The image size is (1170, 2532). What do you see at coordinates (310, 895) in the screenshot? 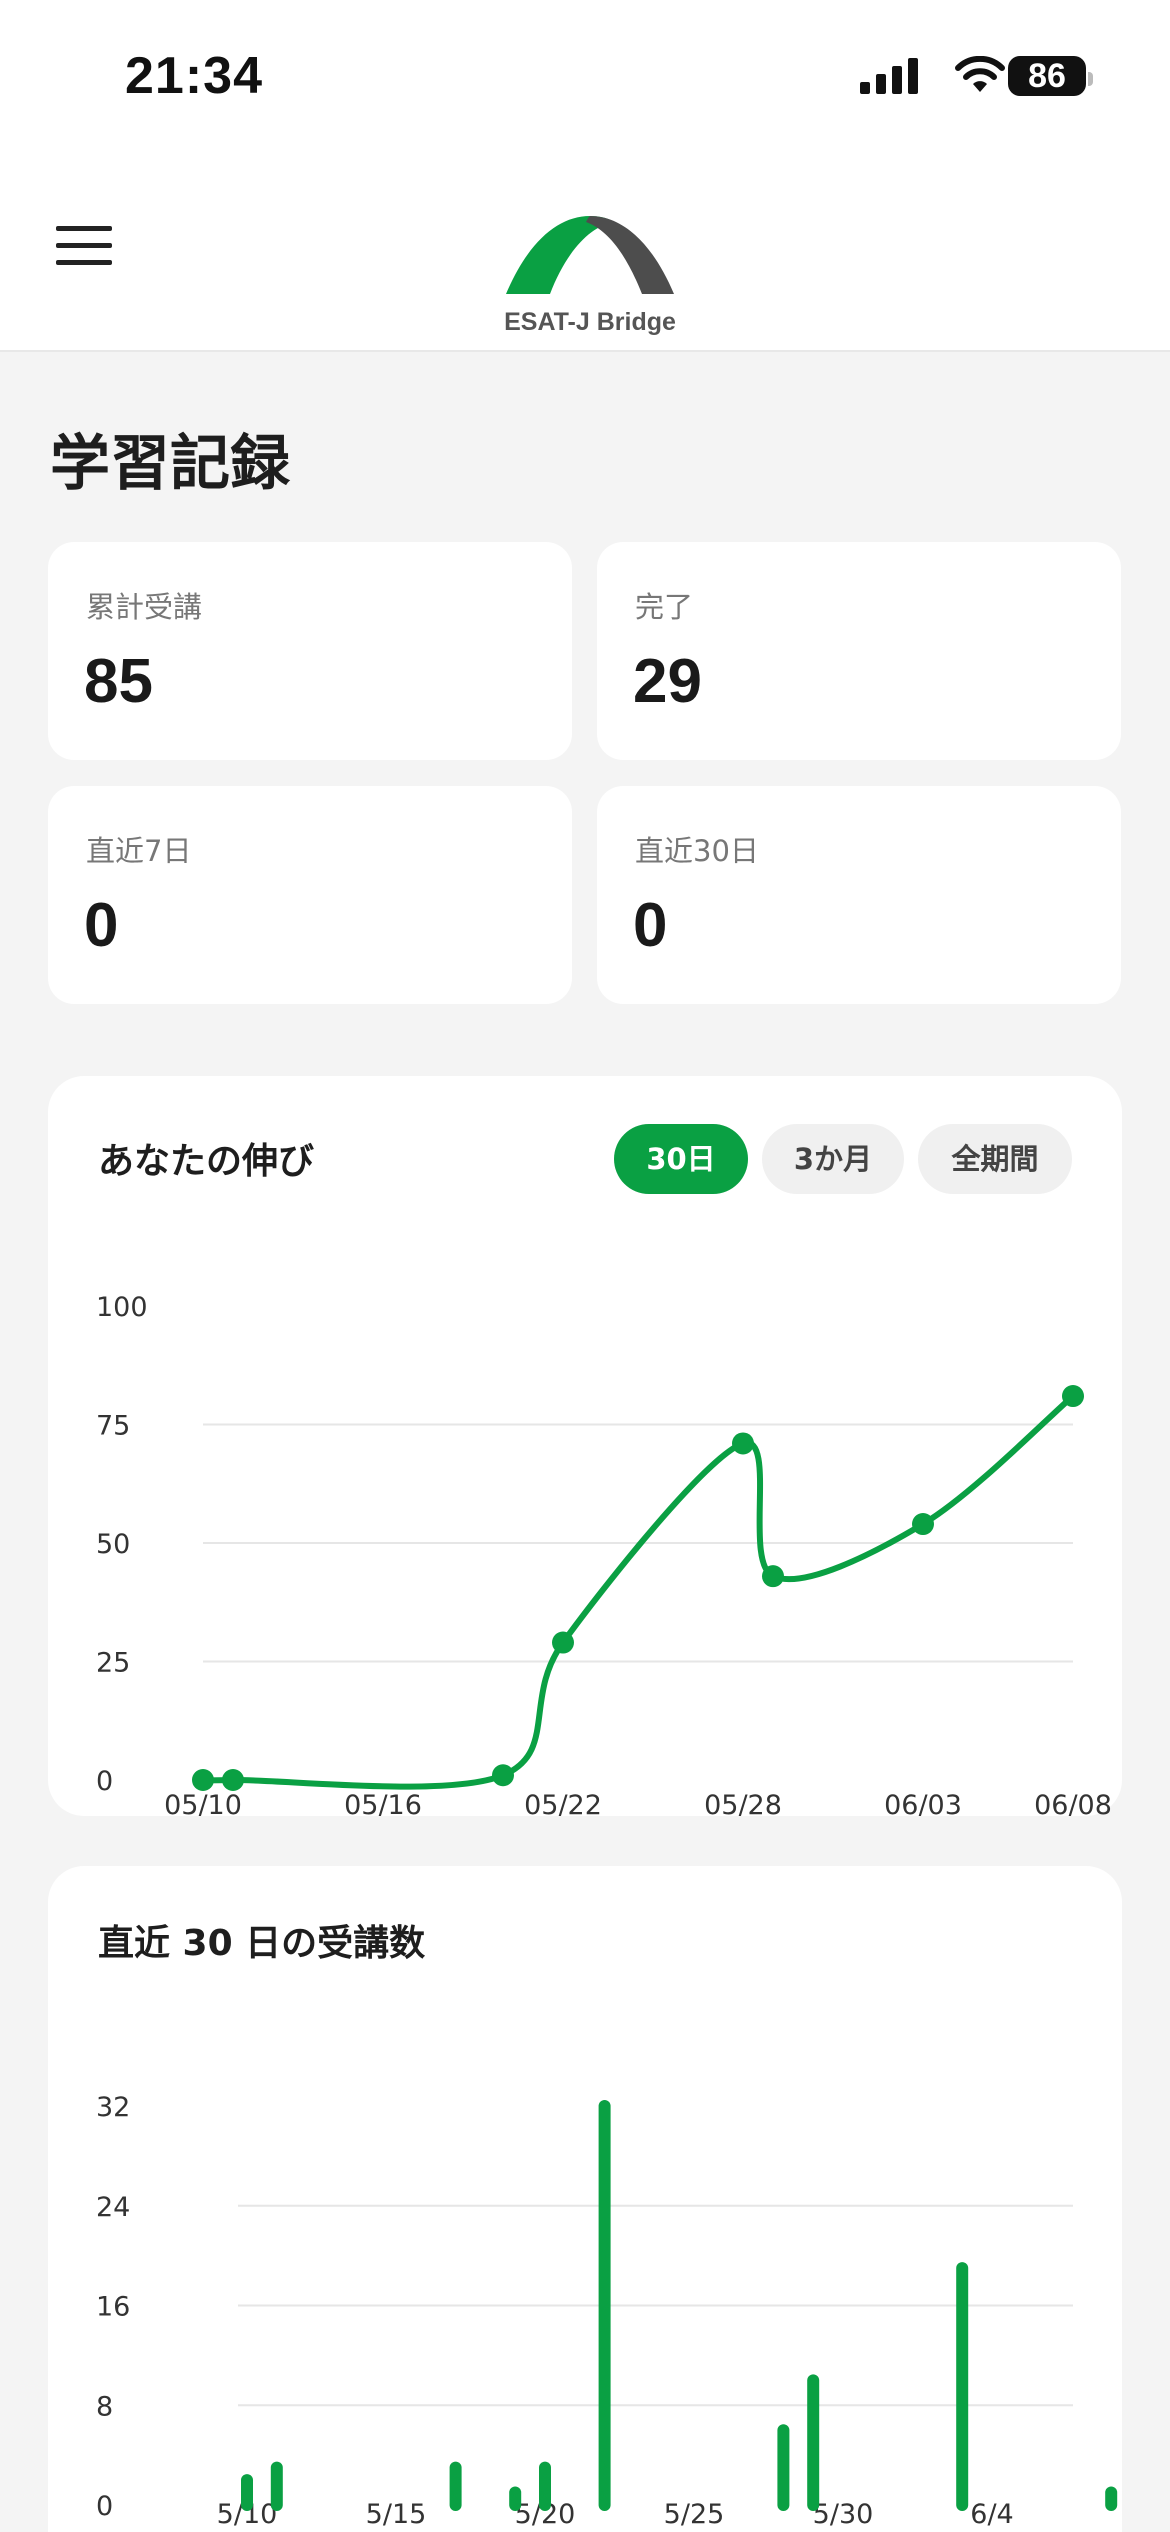
I see `stat-card-last-7-days: 直近7日 0` at bounding box center [310, 895].